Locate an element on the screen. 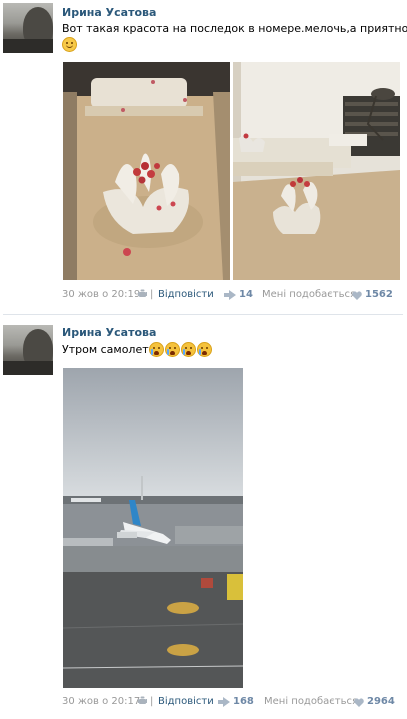 The height and width of the screenshot is (719, 407). post-text: Утром самолет is located at coordinates (137, 349).